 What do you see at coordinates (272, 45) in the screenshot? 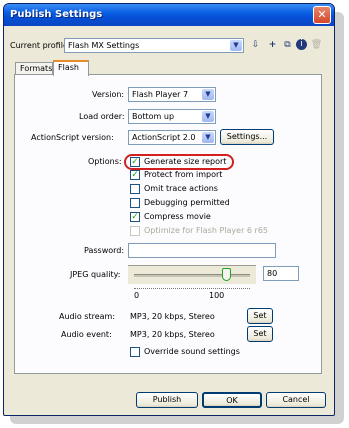
I see `add-profile-icon: +` at bounding box center [272, 45].